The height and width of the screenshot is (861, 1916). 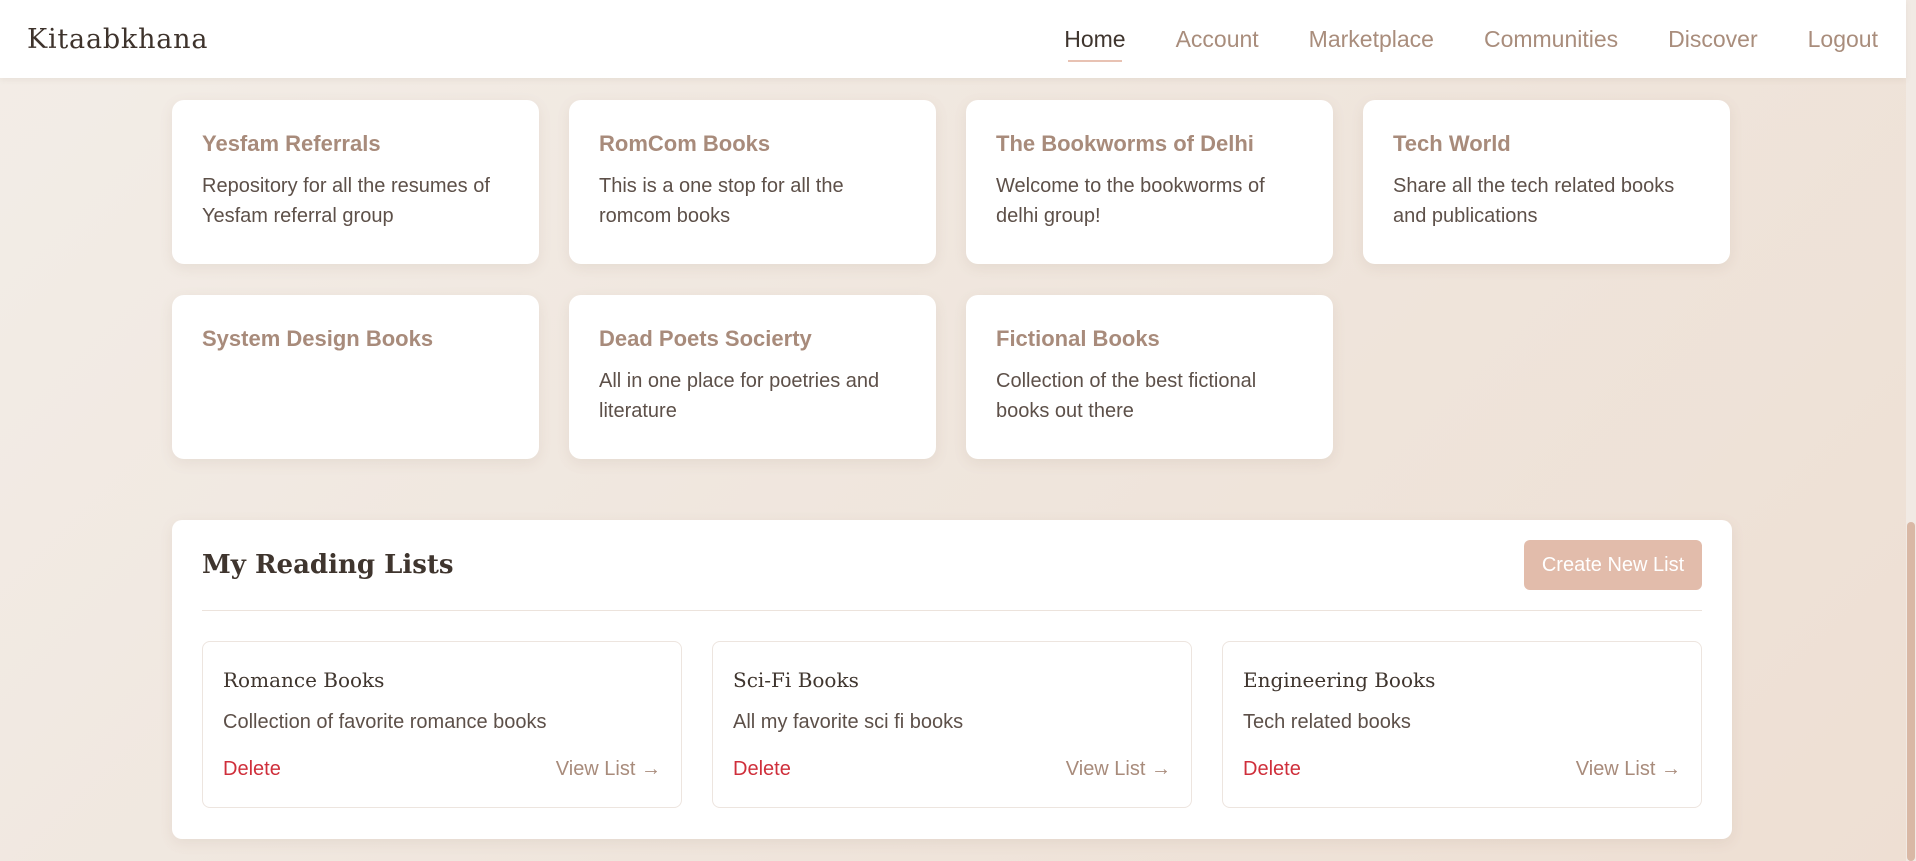 What do you see at coordinates (355, 377) in the screenshot?
I see `community-card: System Design Books` at bounding box center [355, 377].